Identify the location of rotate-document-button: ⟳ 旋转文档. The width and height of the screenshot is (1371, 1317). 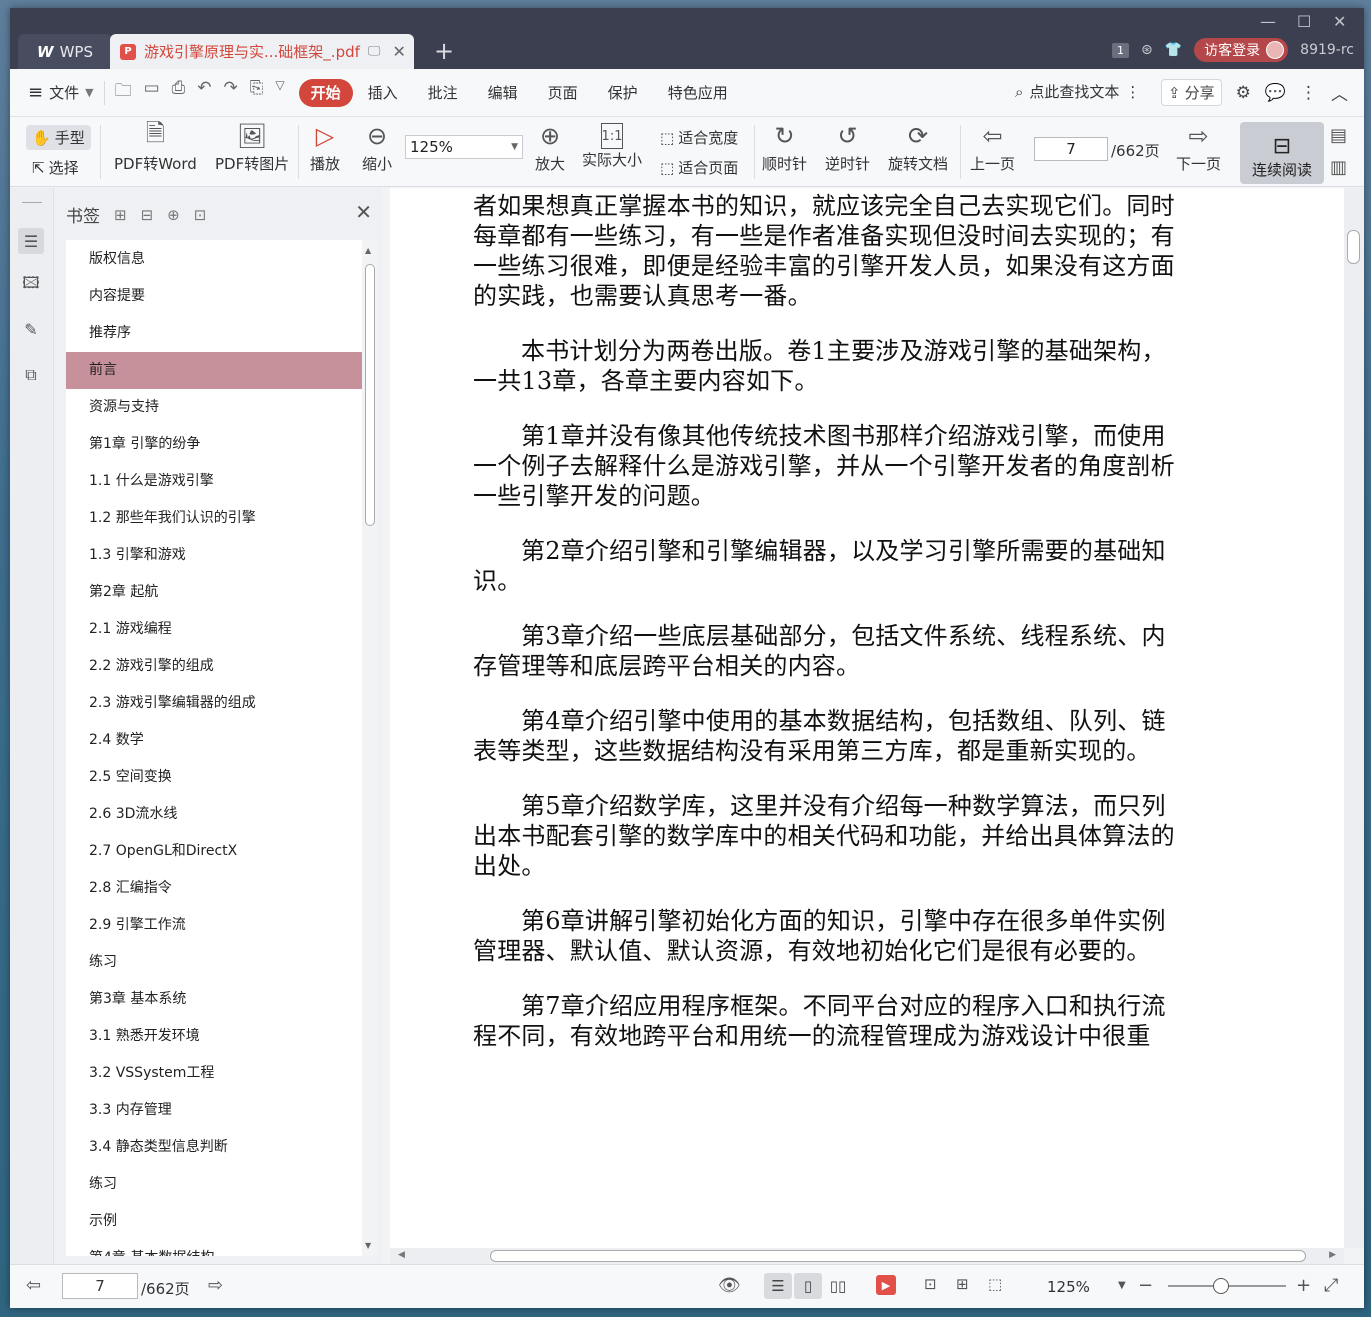
(918, 146).